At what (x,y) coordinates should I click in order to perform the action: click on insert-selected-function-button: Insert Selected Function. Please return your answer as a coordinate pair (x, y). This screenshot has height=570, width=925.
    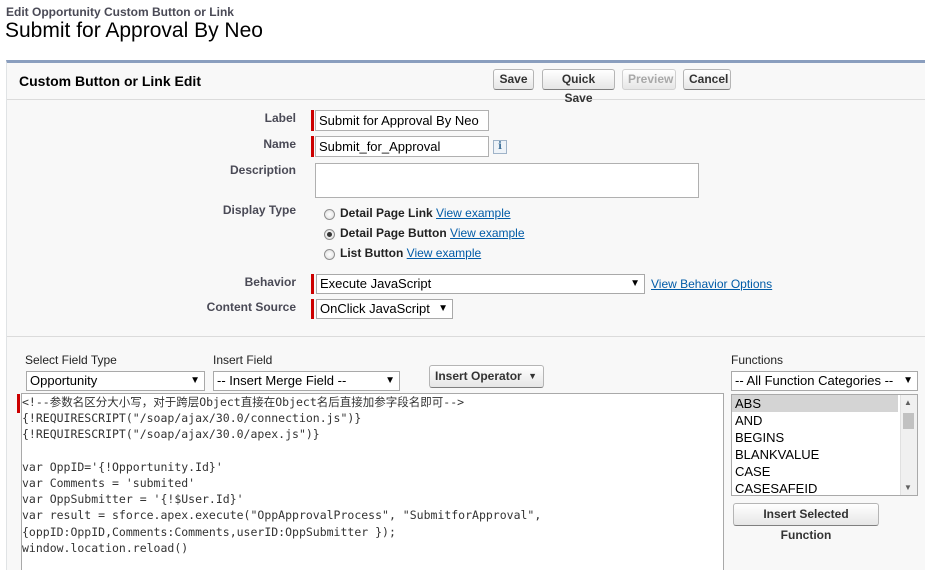
    Looking at the image, I should click on (806, 522).